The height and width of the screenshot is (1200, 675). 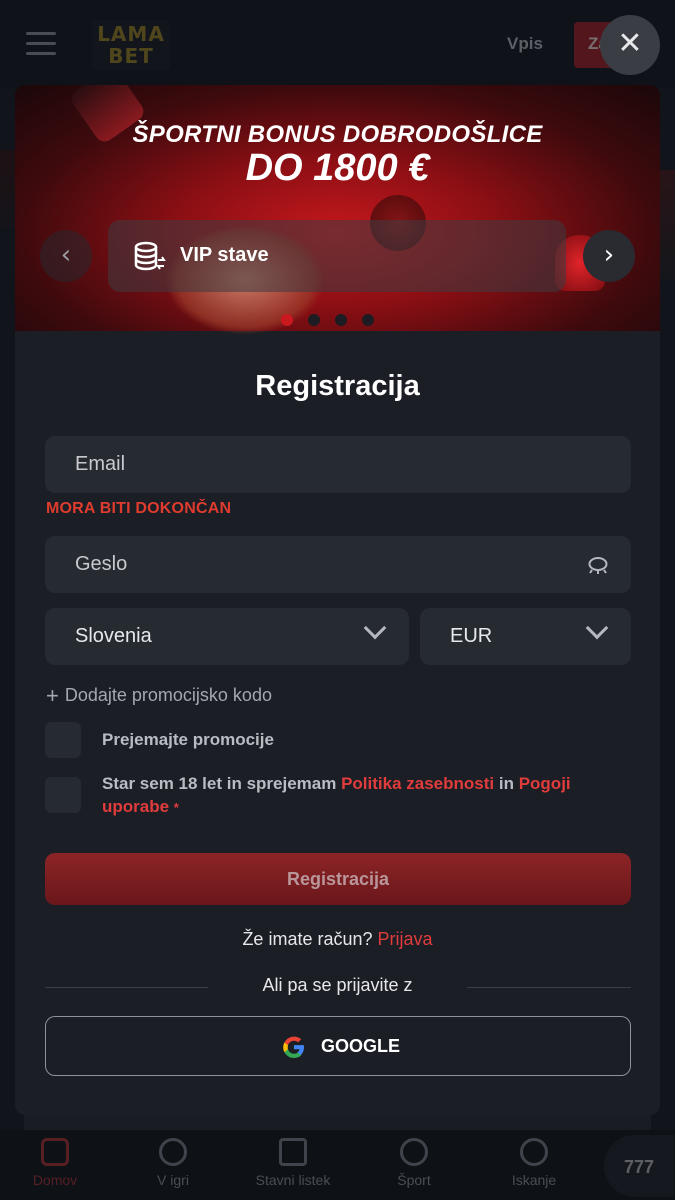 I want to click on carousel-dots, so click(x=335, y=322).